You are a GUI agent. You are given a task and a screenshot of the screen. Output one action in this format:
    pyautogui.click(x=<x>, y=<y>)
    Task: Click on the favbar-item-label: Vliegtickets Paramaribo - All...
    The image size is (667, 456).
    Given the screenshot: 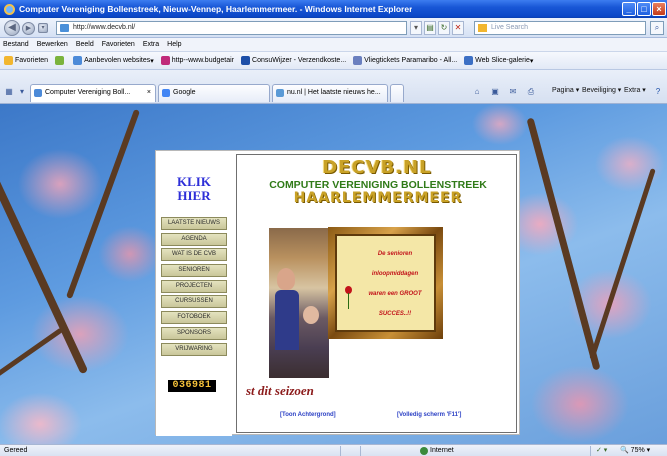 What is the action you would take?
    pyautogui.click(x=411, y=60)
    